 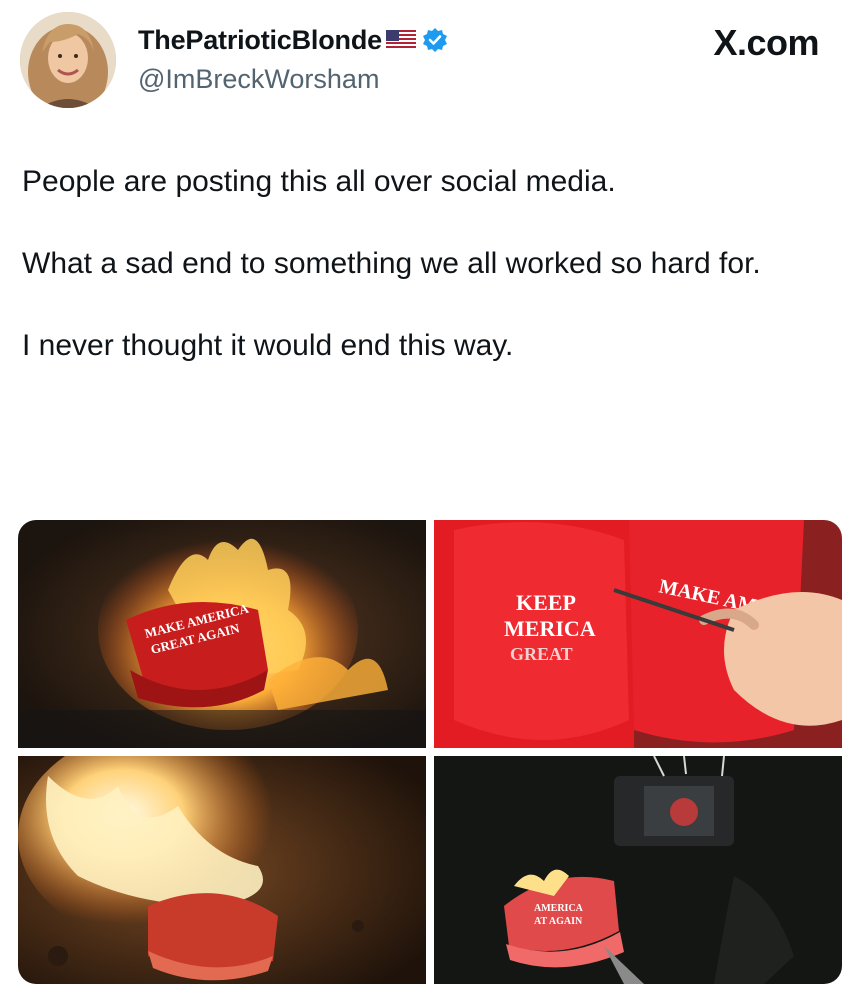 I want to click on display-name: ThePatrioticBlonde, so click(x=260, y=40).